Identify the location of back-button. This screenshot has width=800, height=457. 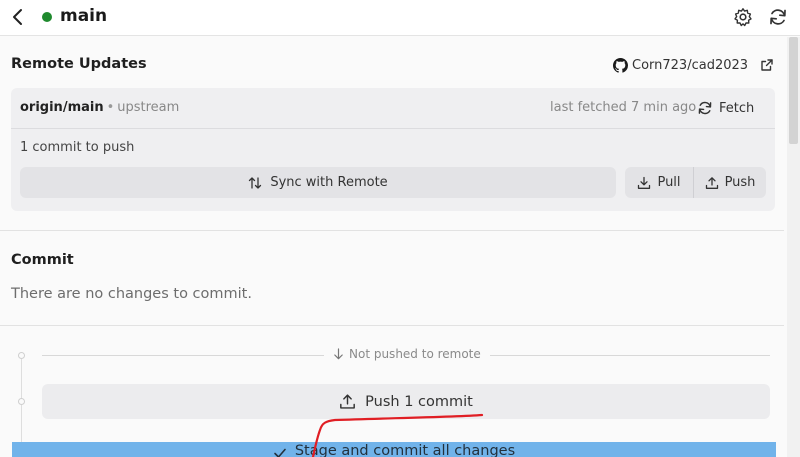
(18, 17).